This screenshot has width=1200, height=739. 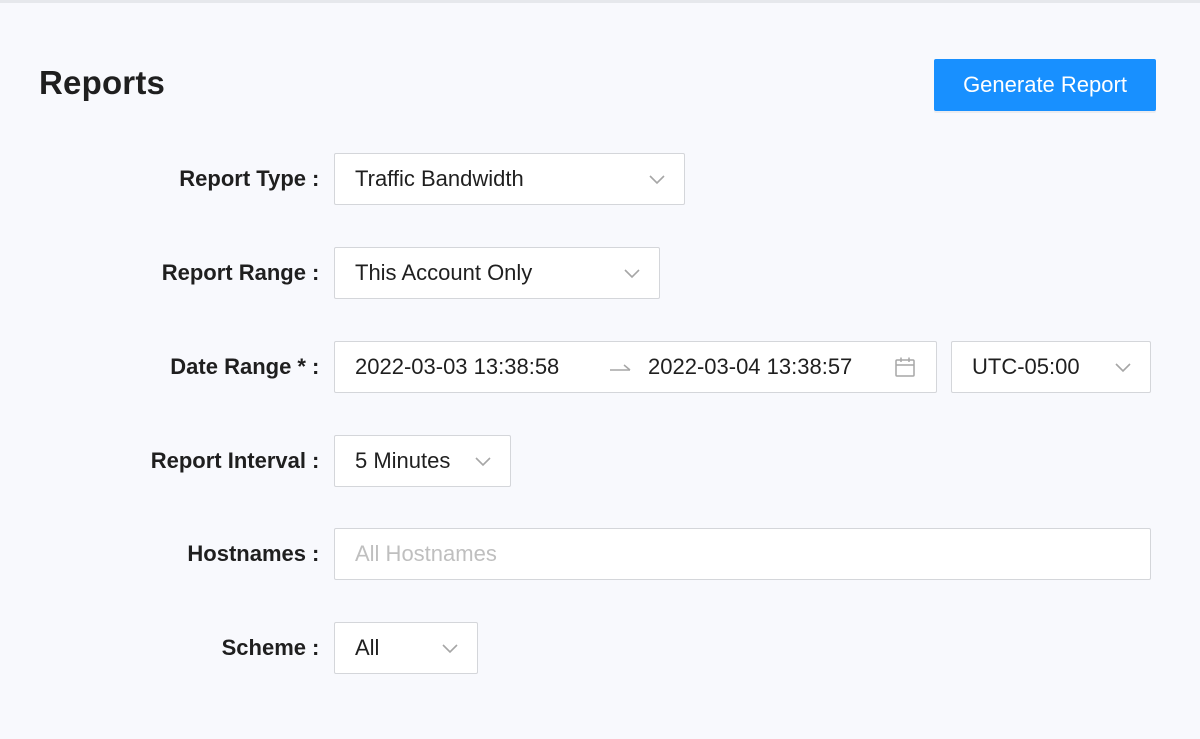 I want to click on date-range-label: Date Range *:, so click(x=160, y=367).